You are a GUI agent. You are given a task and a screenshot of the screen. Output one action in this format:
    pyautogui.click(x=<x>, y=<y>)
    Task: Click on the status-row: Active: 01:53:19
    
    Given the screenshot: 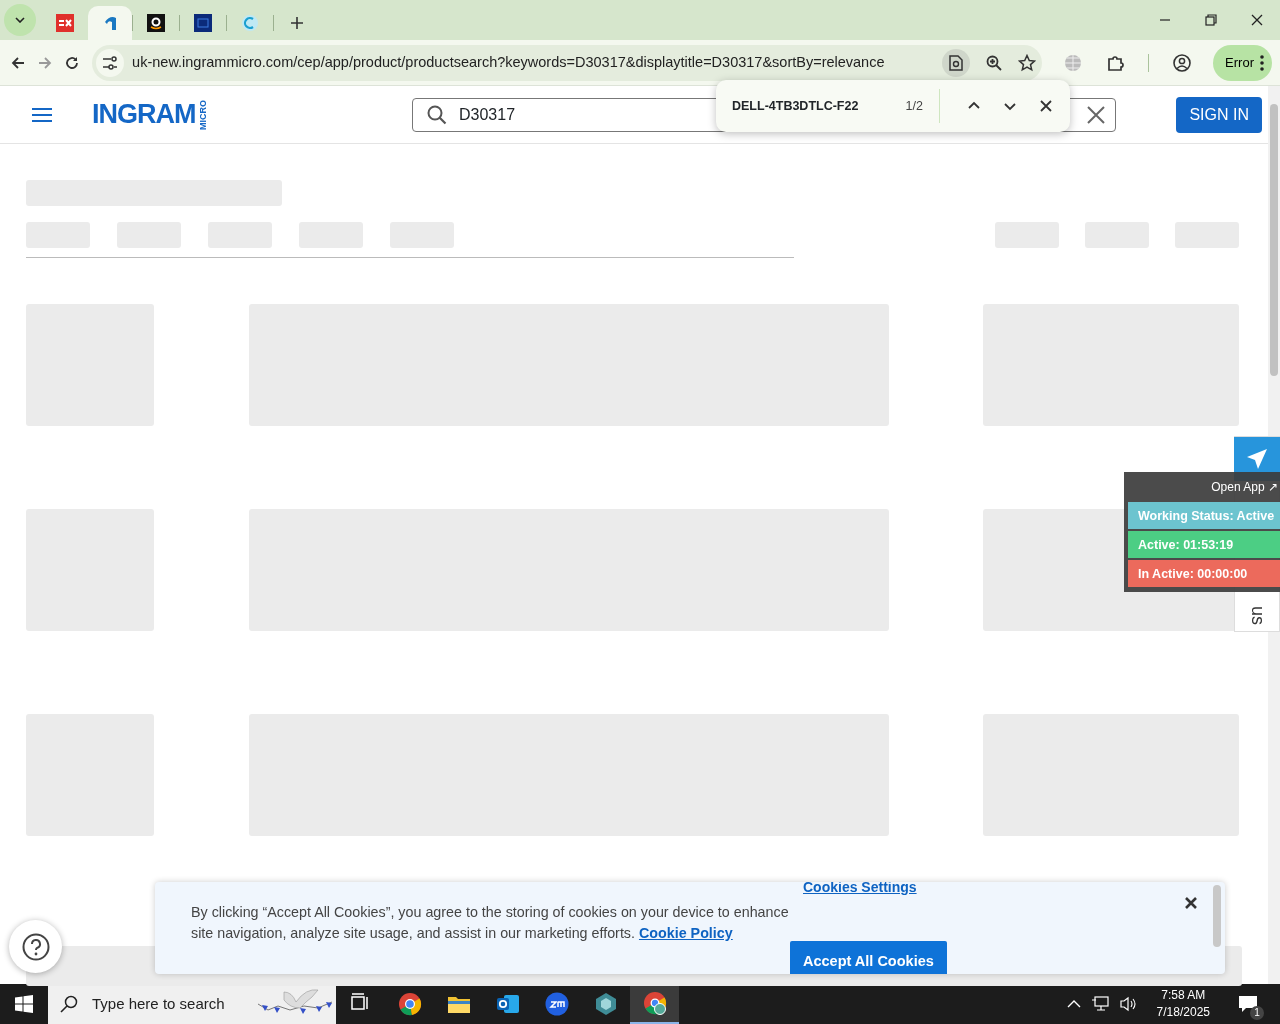 What is the action you would take?
    pyautogui.click(x=1204, y=544)
    